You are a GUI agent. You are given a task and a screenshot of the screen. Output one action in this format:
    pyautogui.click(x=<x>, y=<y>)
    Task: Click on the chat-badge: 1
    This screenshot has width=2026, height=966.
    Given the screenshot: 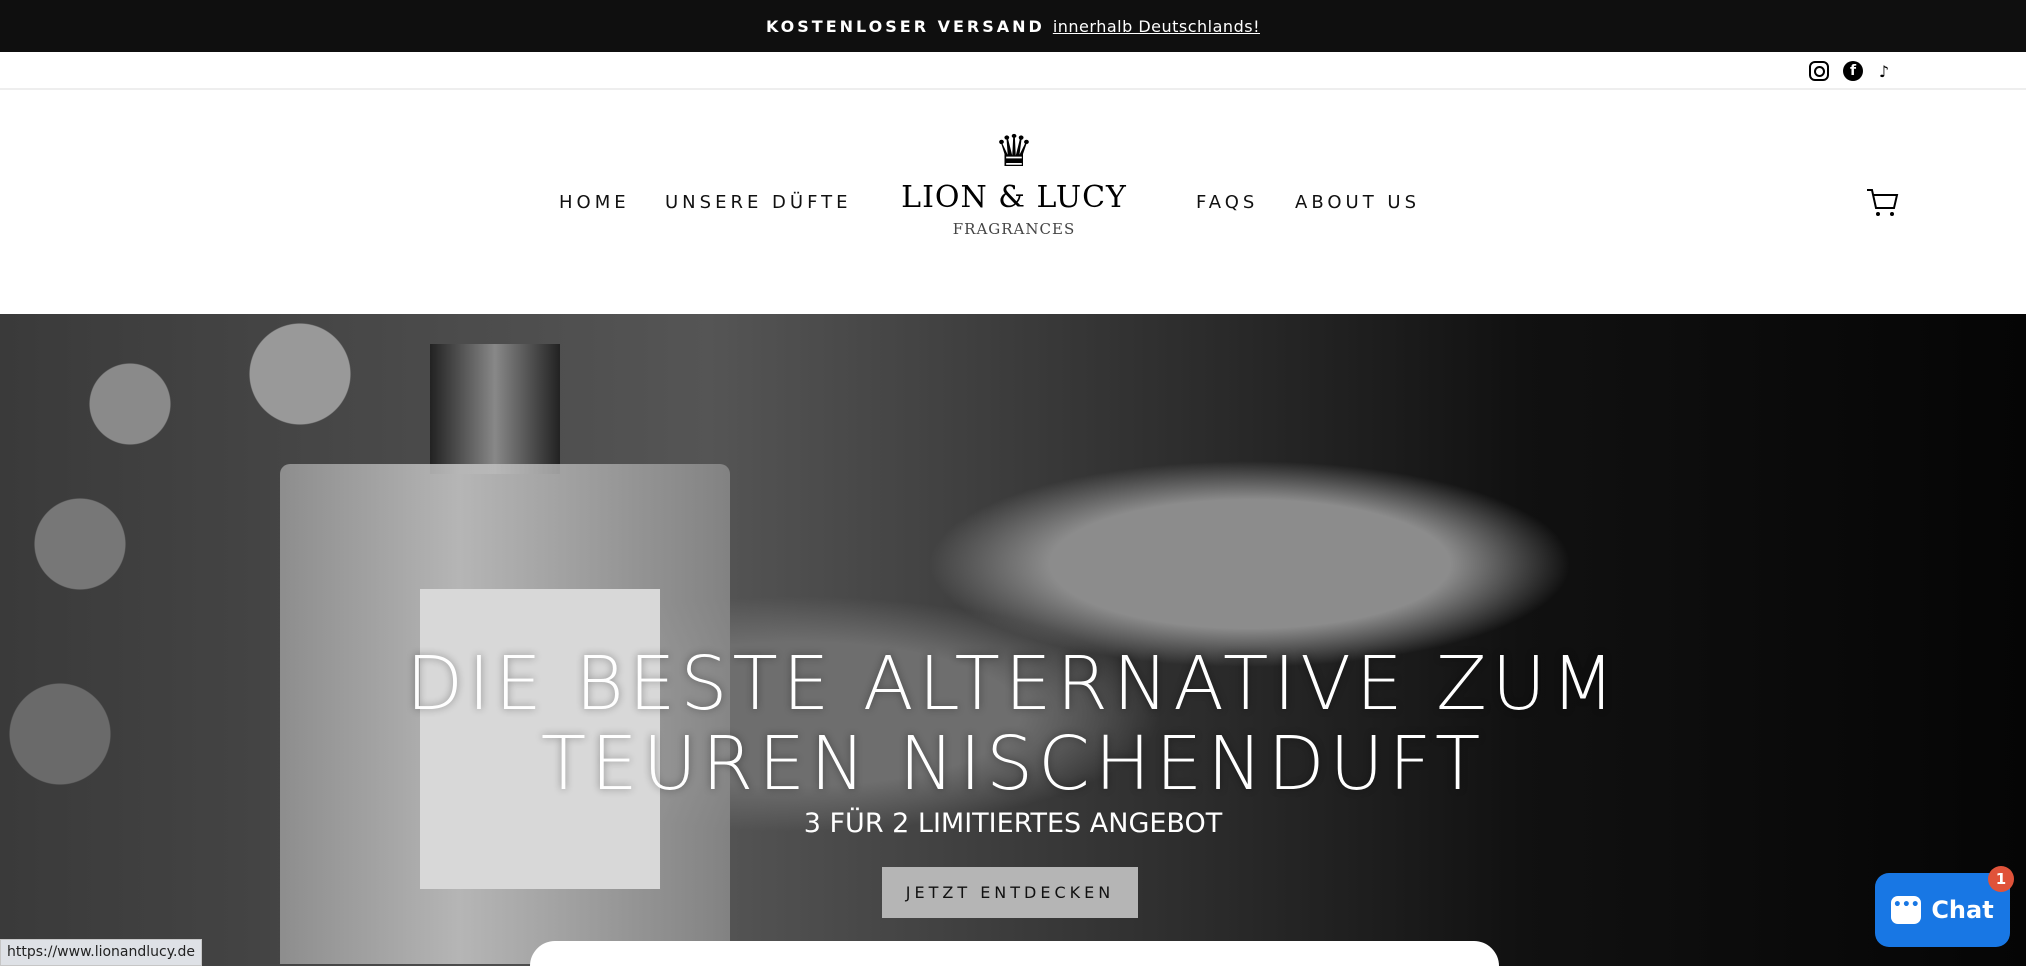 What is the action you would take?
    pyautogui.click(x=2001, y=879)
    